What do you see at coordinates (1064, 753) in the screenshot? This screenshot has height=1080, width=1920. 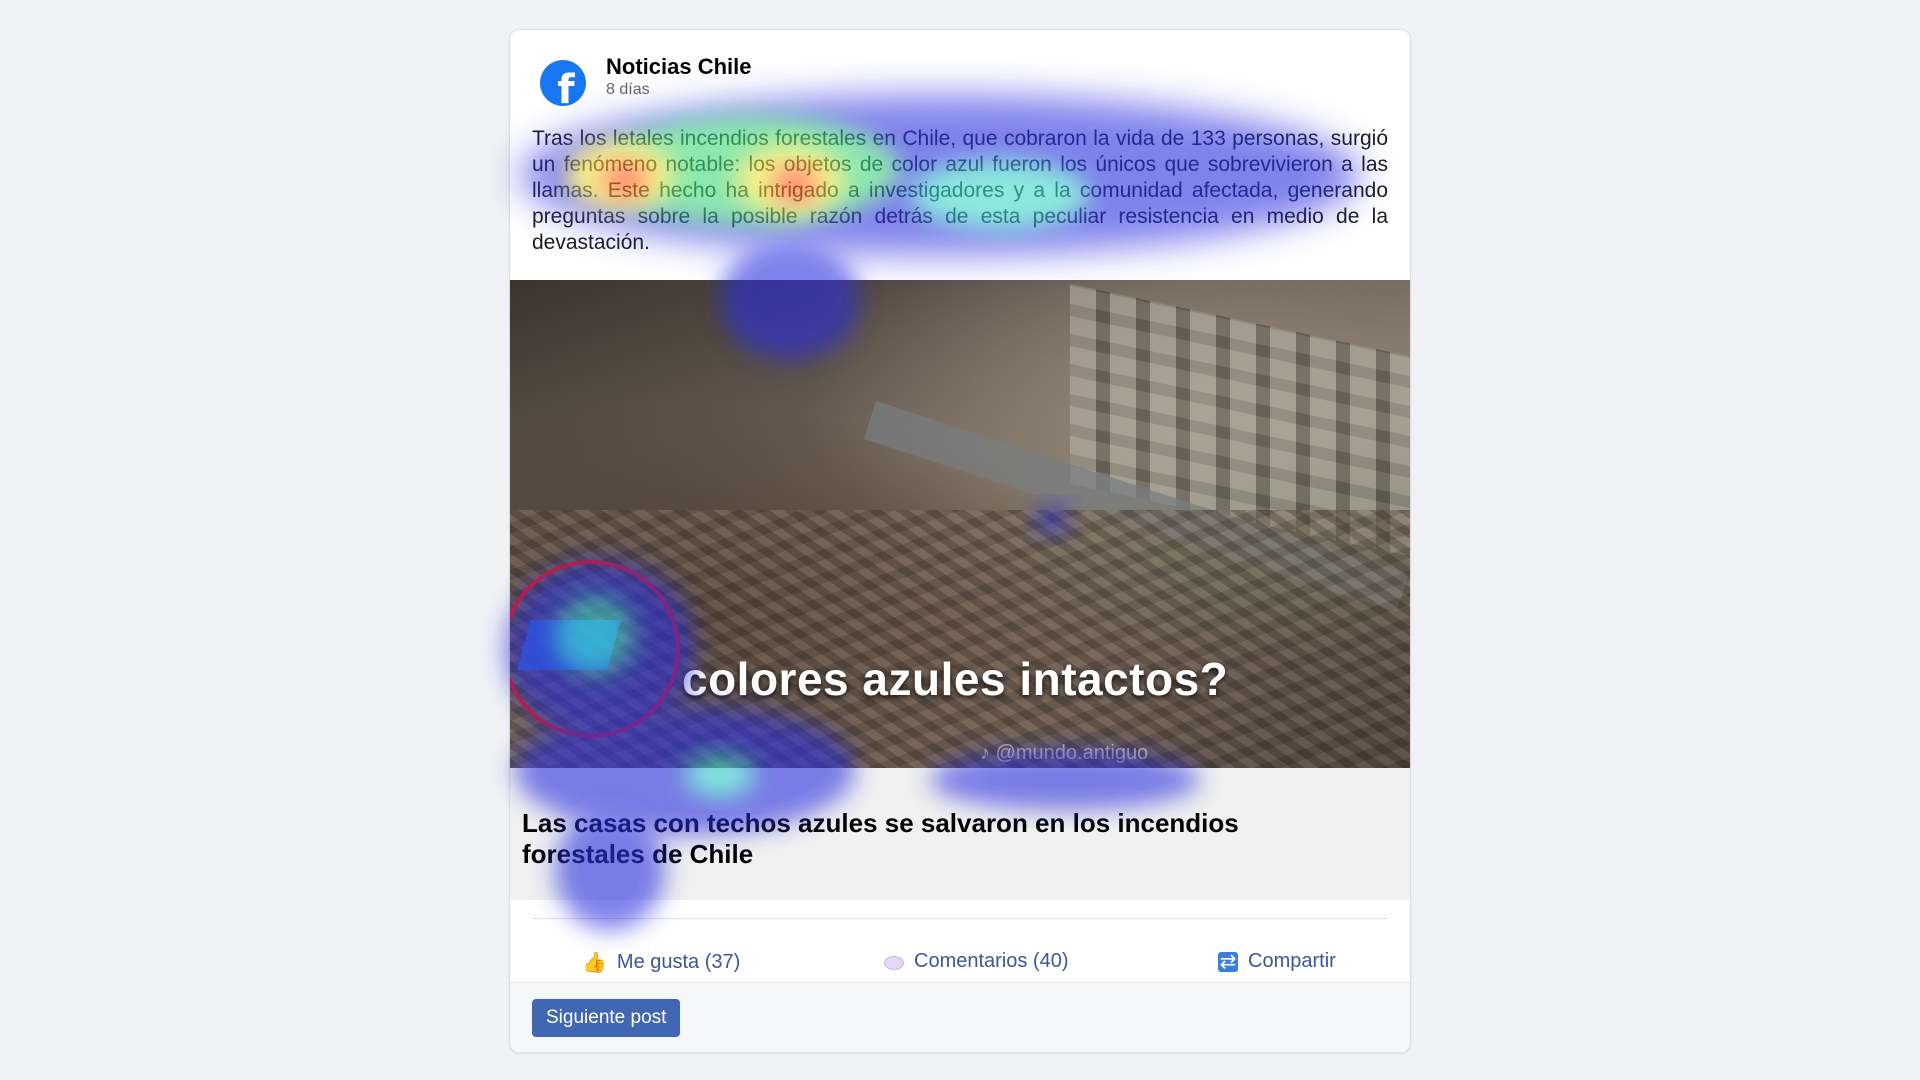 I see `image-watermark: ♪ @mundo.antiguo` at bounding box center [1064, 753].